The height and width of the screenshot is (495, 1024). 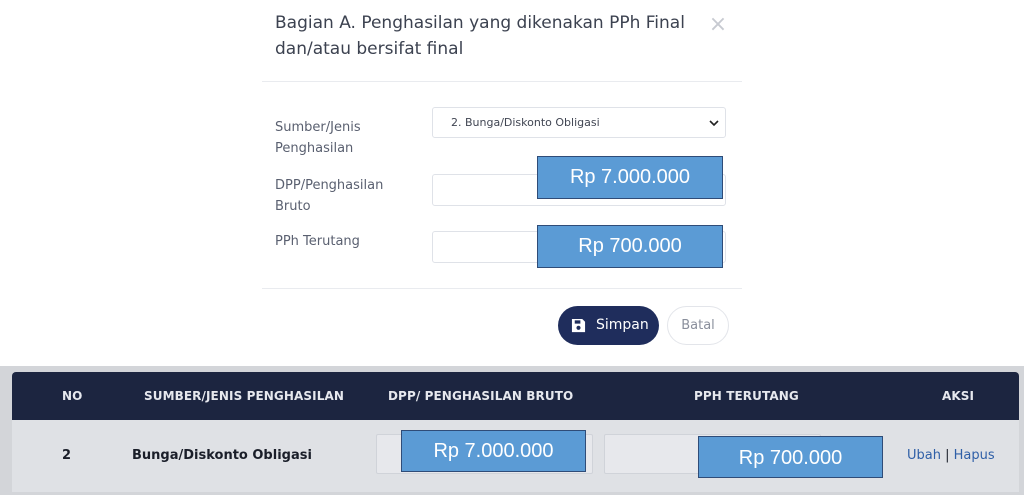 I want to click on pph-label: PPh Terutang, so click(x=317, y=241).